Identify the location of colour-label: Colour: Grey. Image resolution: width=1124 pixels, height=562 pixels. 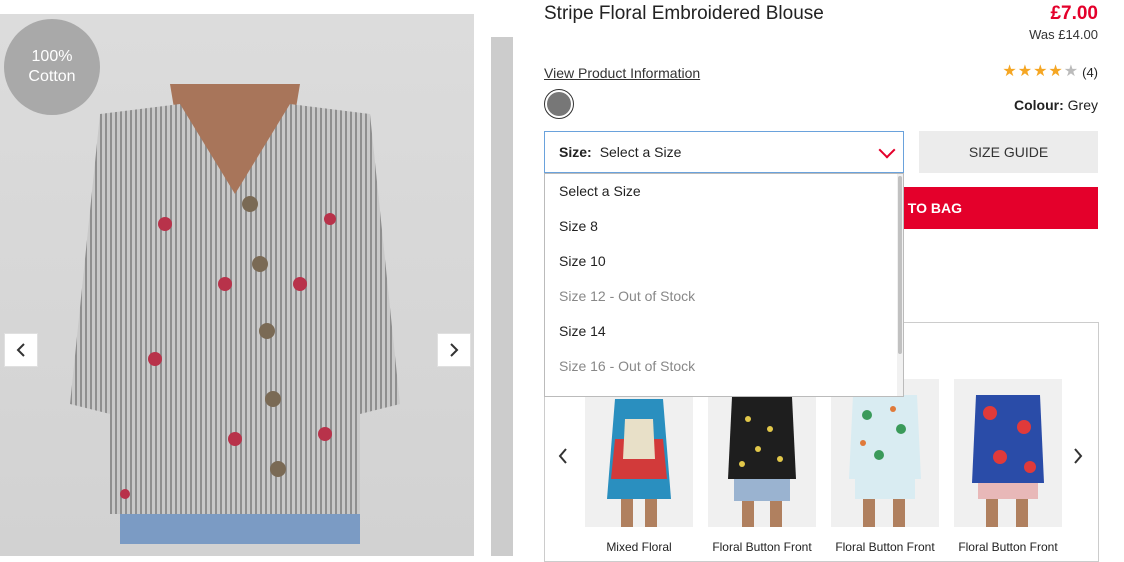
(1056, 105).